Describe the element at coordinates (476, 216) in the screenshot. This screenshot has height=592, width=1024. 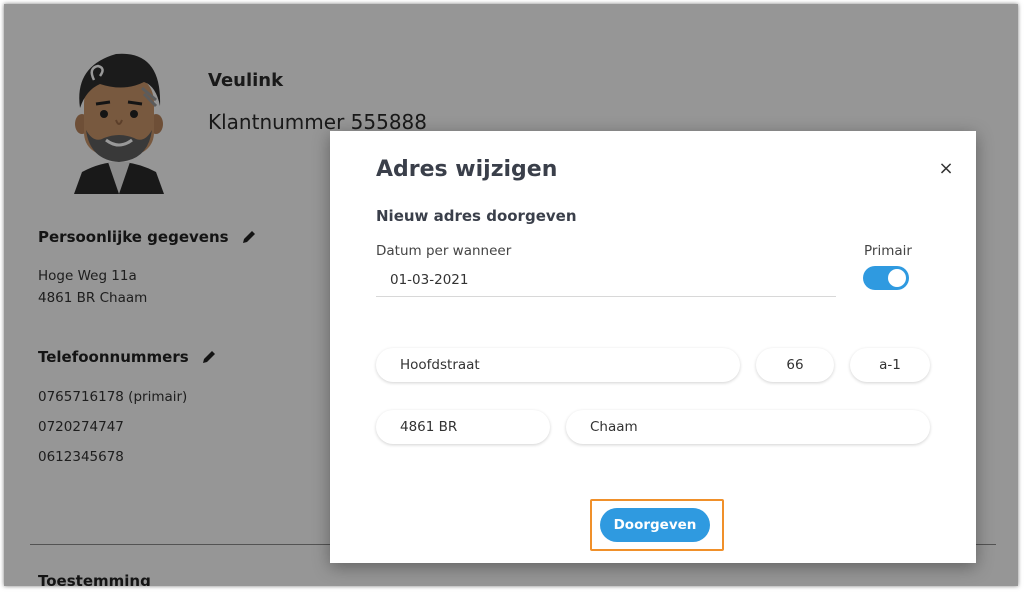
I see `dialog-subtitle: Nieuw adres doorgeven` at that location.